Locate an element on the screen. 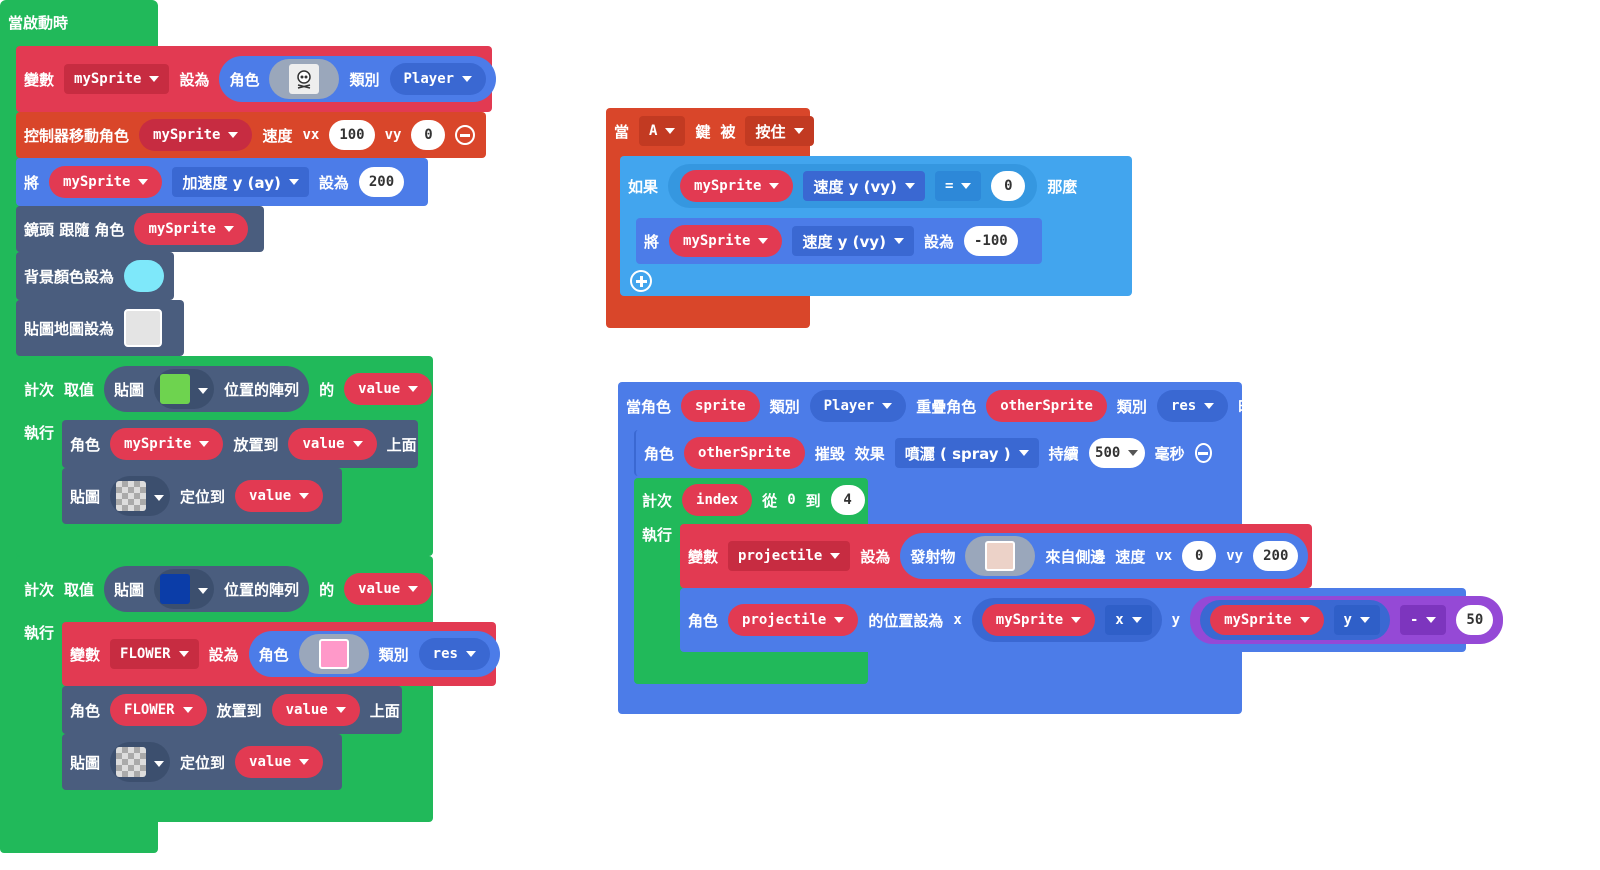  passive-label: 被 is located at coordinates (728, 131).